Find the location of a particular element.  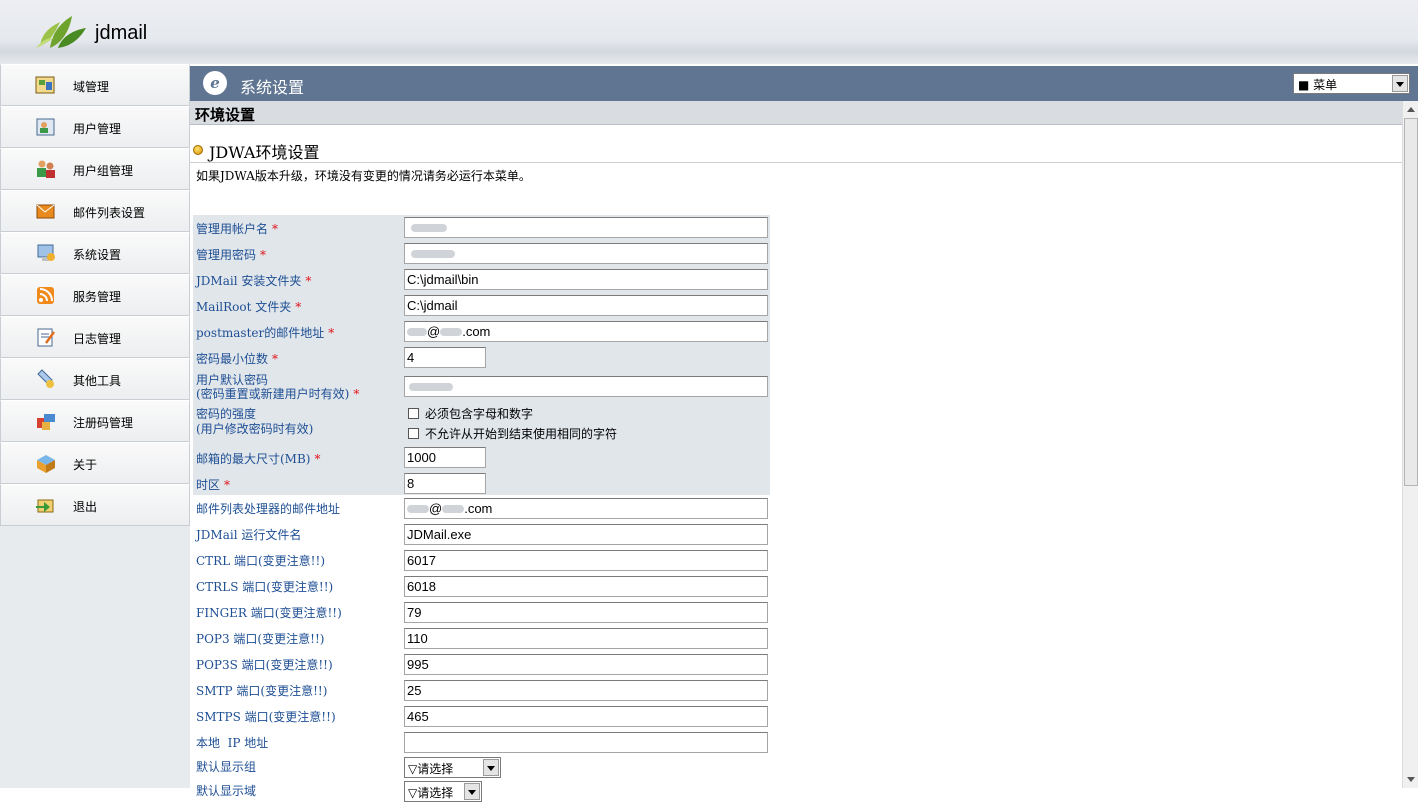

sidebar-item-about: 关于 is located at coordinates (95, 463).